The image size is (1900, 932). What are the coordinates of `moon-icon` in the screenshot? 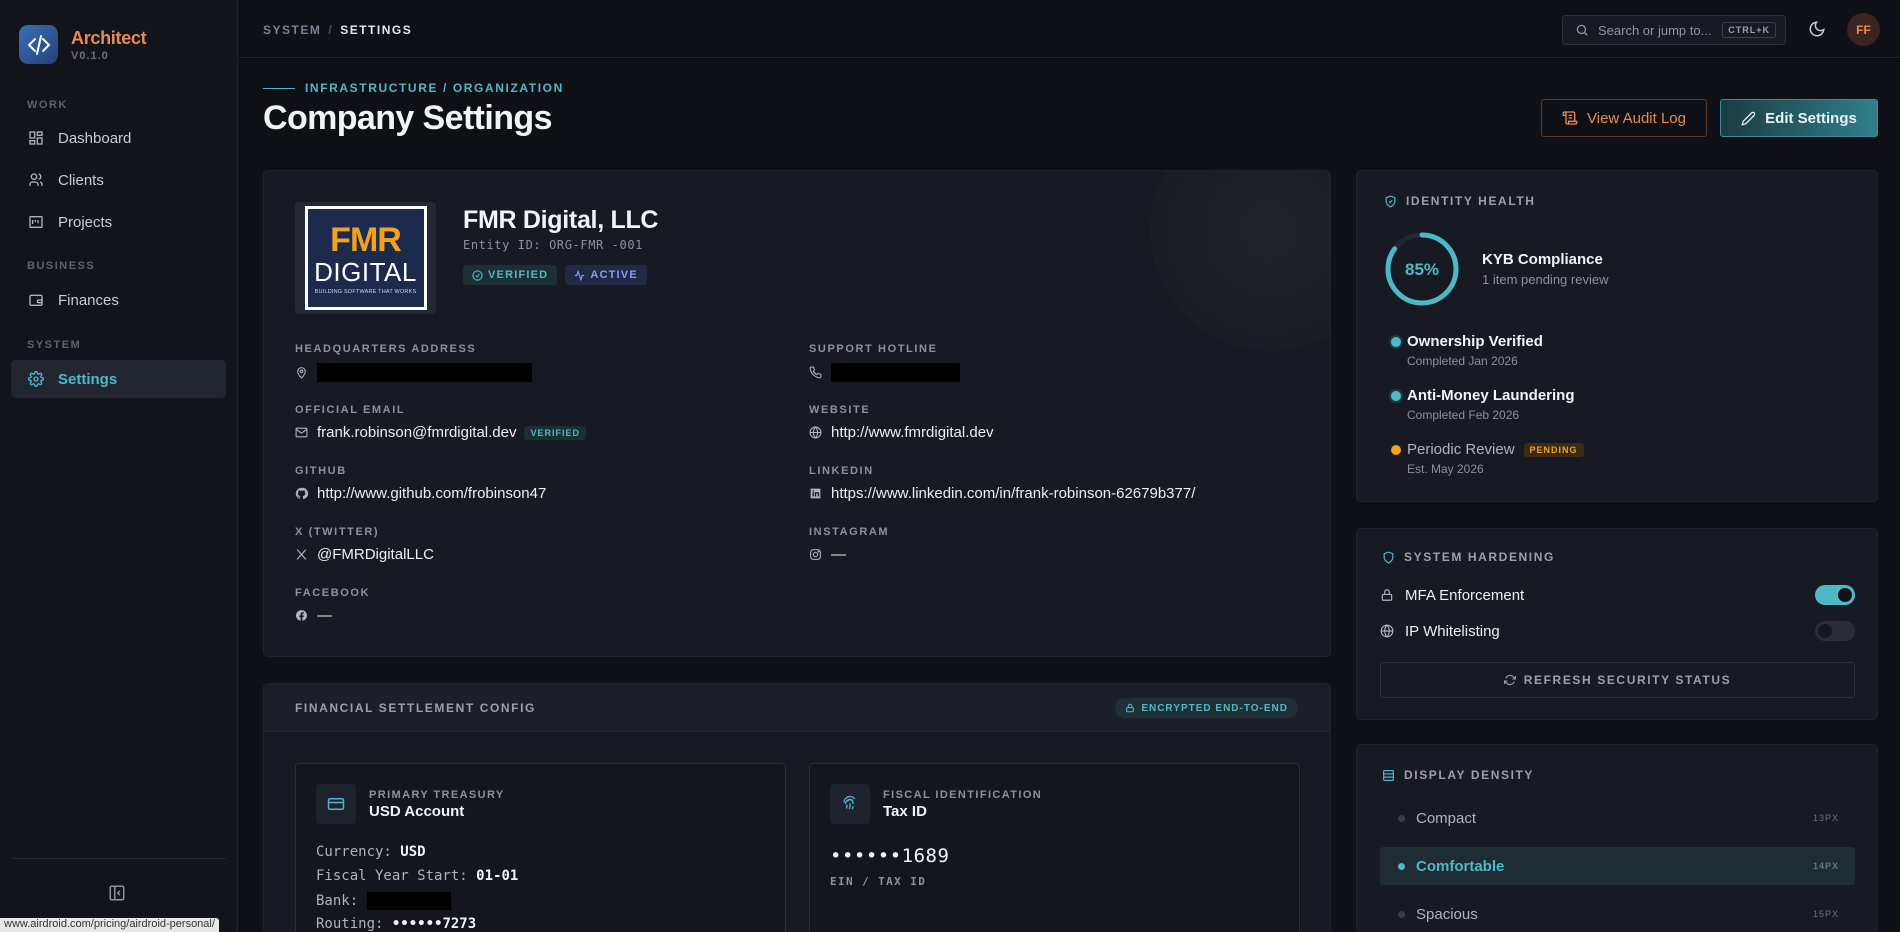 It's located at (1817, 31).